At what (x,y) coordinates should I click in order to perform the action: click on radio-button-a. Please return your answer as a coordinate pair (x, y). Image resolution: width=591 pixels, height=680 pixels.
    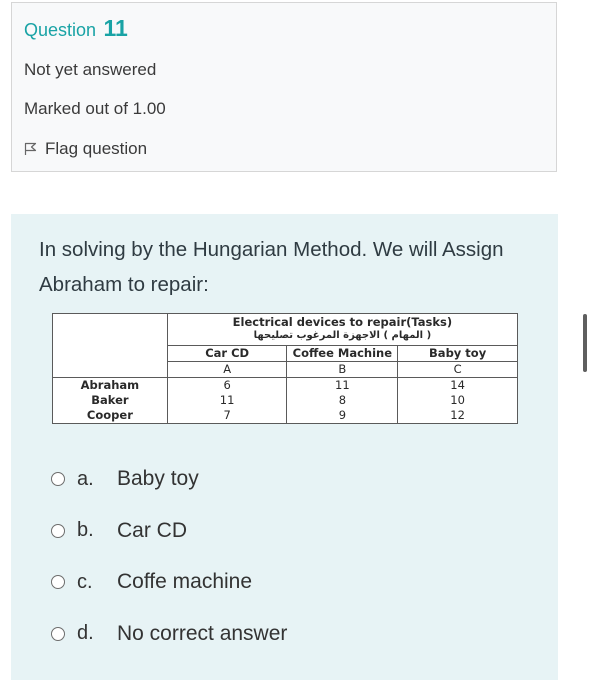
    Looking at the image, I should click on (58, 479).